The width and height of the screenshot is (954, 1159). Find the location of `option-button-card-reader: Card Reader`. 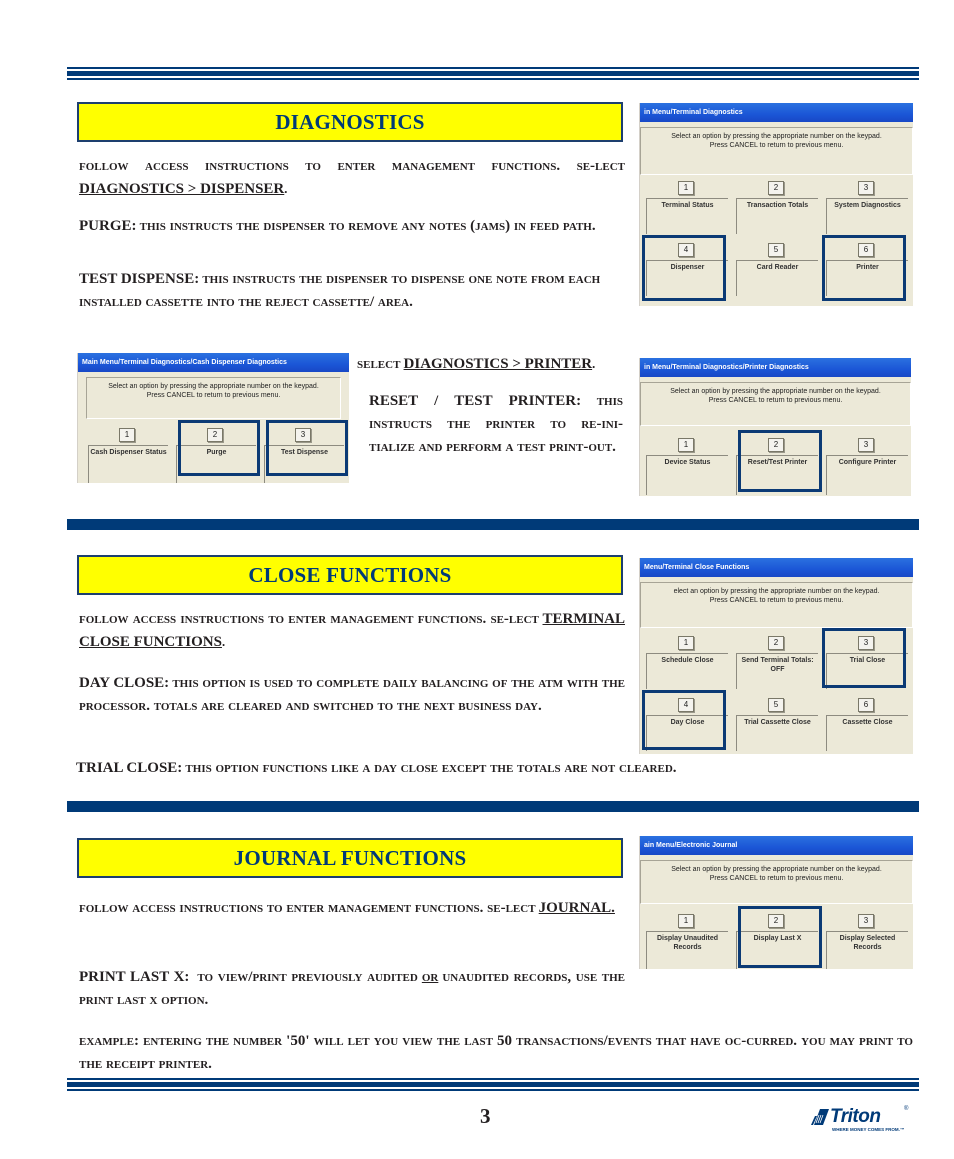

option-button-card-reader: Card Reader is located at coordinates (777, 278).